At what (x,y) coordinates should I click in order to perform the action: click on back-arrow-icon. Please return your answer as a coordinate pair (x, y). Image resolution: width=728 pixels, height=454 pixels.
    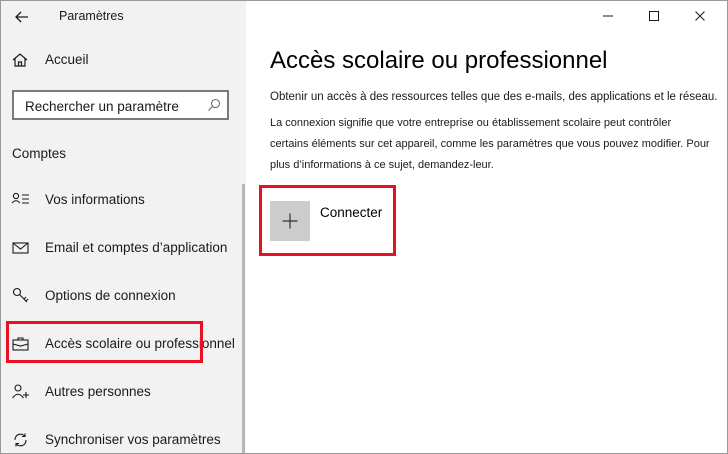
    Looking at the image, I should click on (21, 17).